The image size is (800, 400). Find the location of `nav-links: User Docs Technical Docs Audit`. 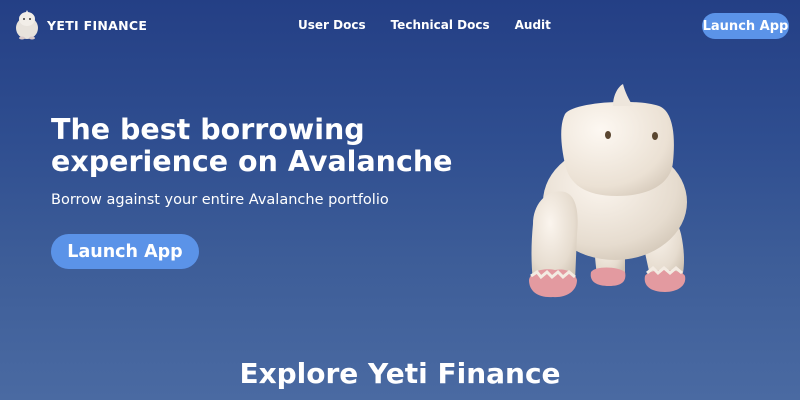

nav-links: User Docs Technical Docs Audit is located at coordinates (424, 25).